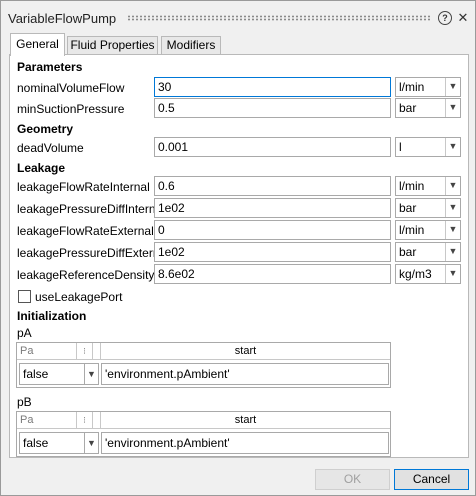 This screenshot has width=476, height=496. I want to click on help-icon: ?, so click(445, 18).